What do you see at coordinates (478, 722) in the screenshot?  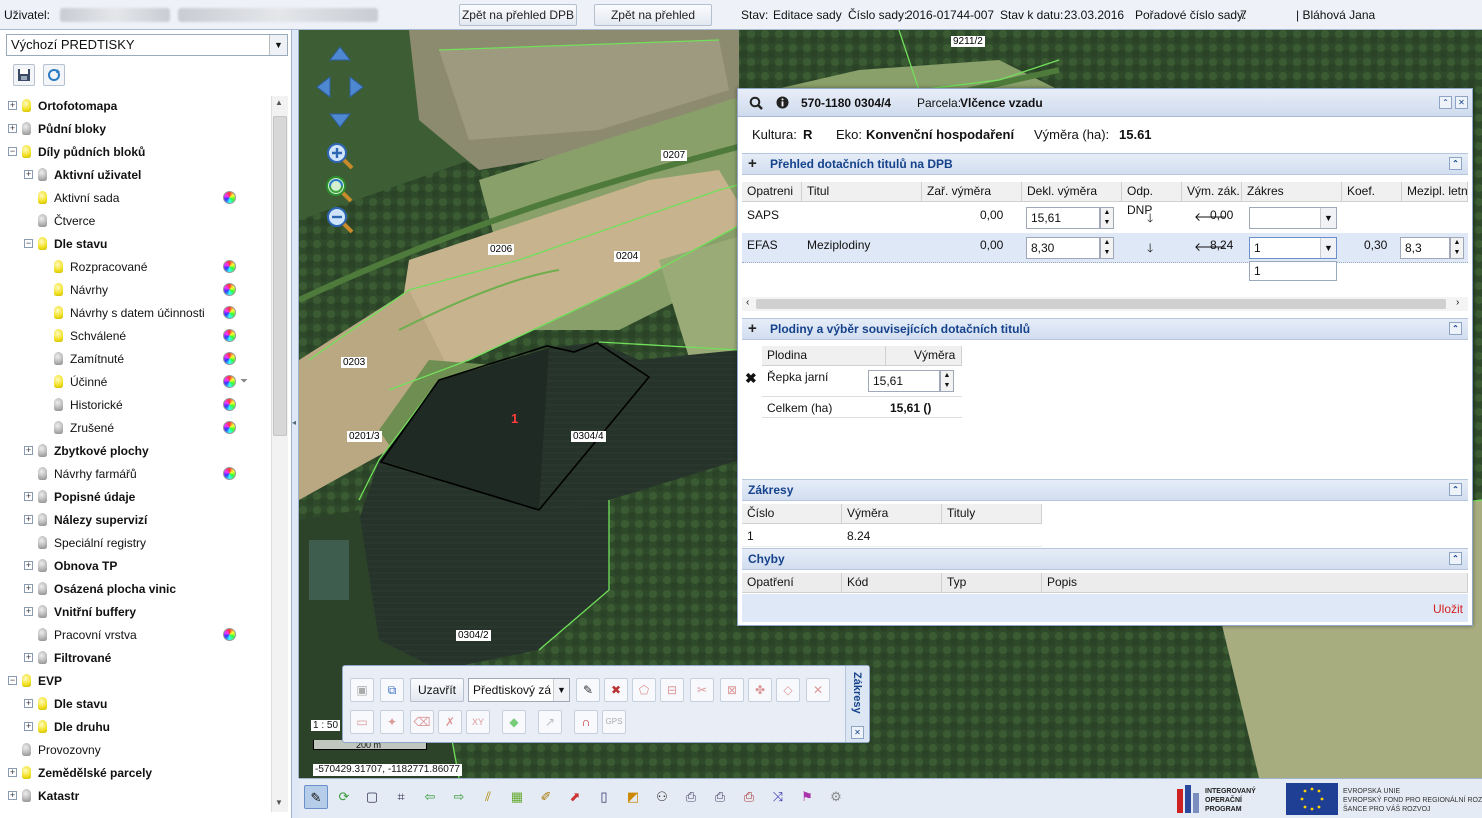 I see `xy-icon: XY` at bounding box center [478, 722].